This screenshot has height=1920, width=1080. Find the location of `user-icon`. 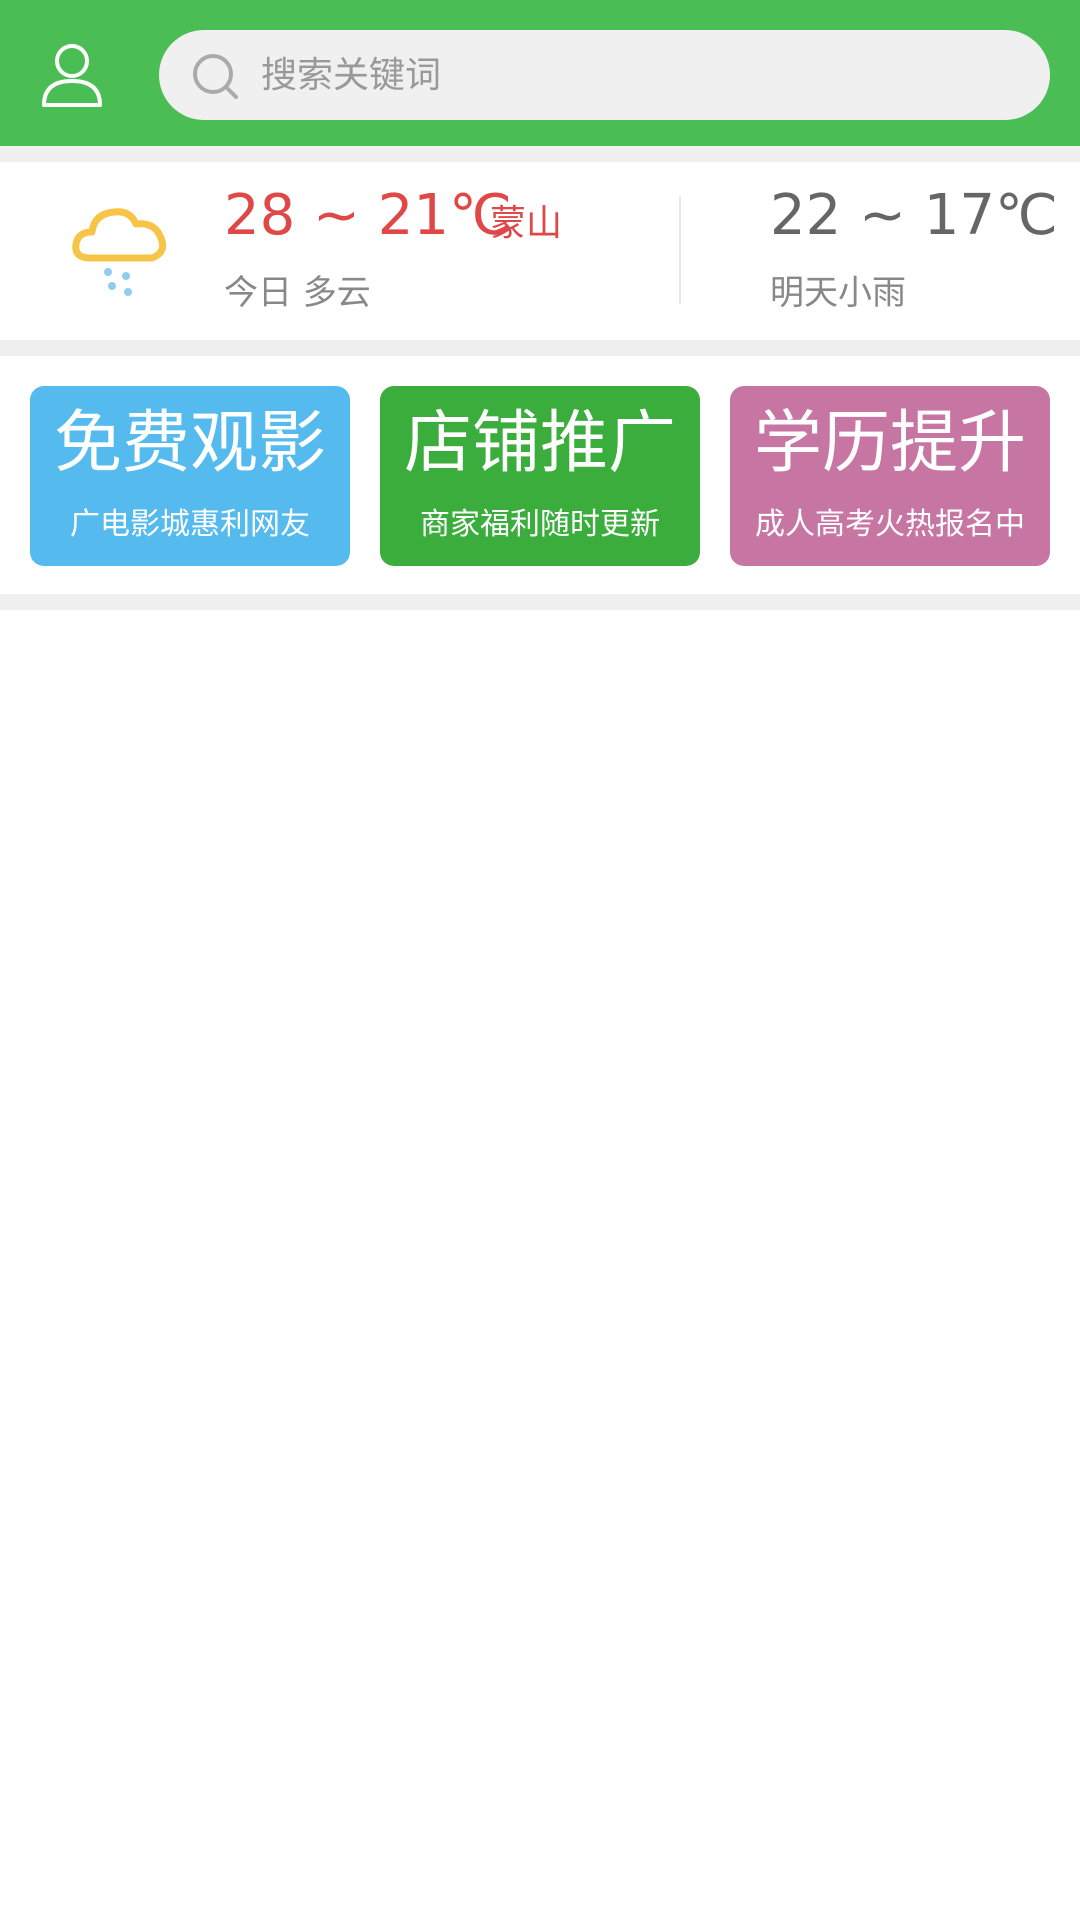

user-icon is located at coordinates (72, 75).